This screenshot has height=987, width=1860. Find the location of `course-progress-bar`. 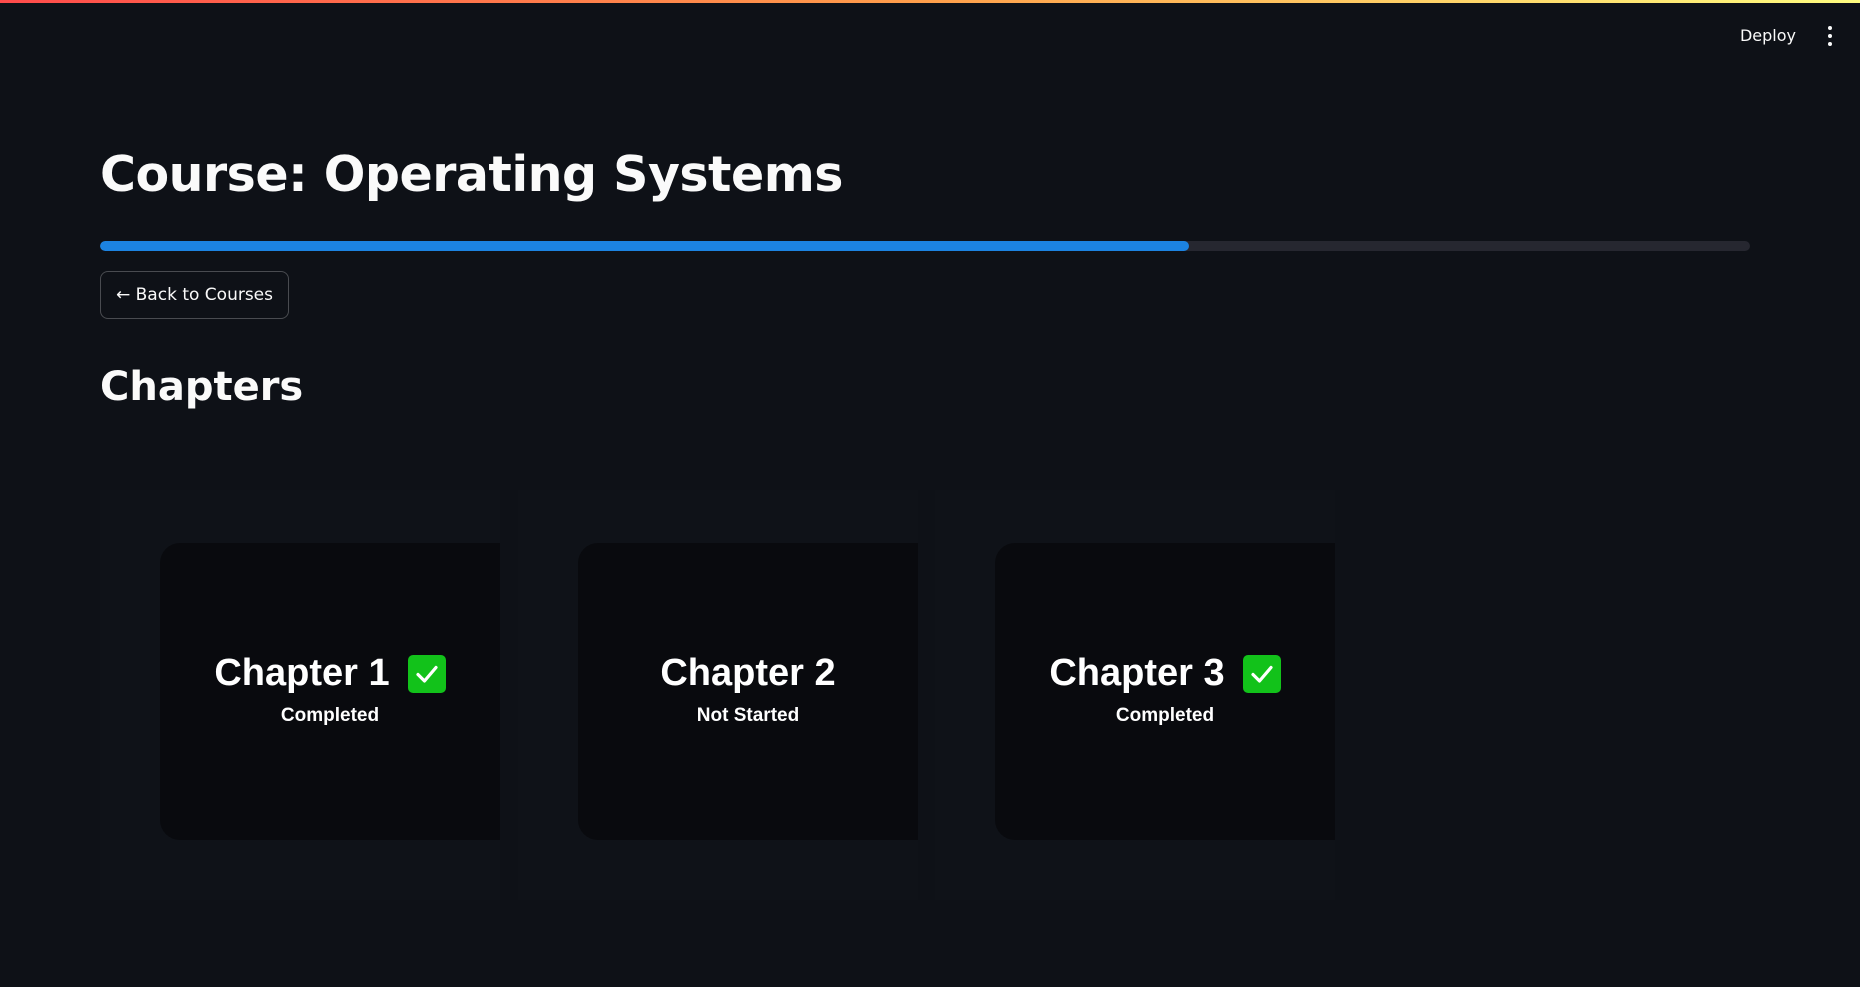

course-progress-bar is located at coordinates (925, 246).